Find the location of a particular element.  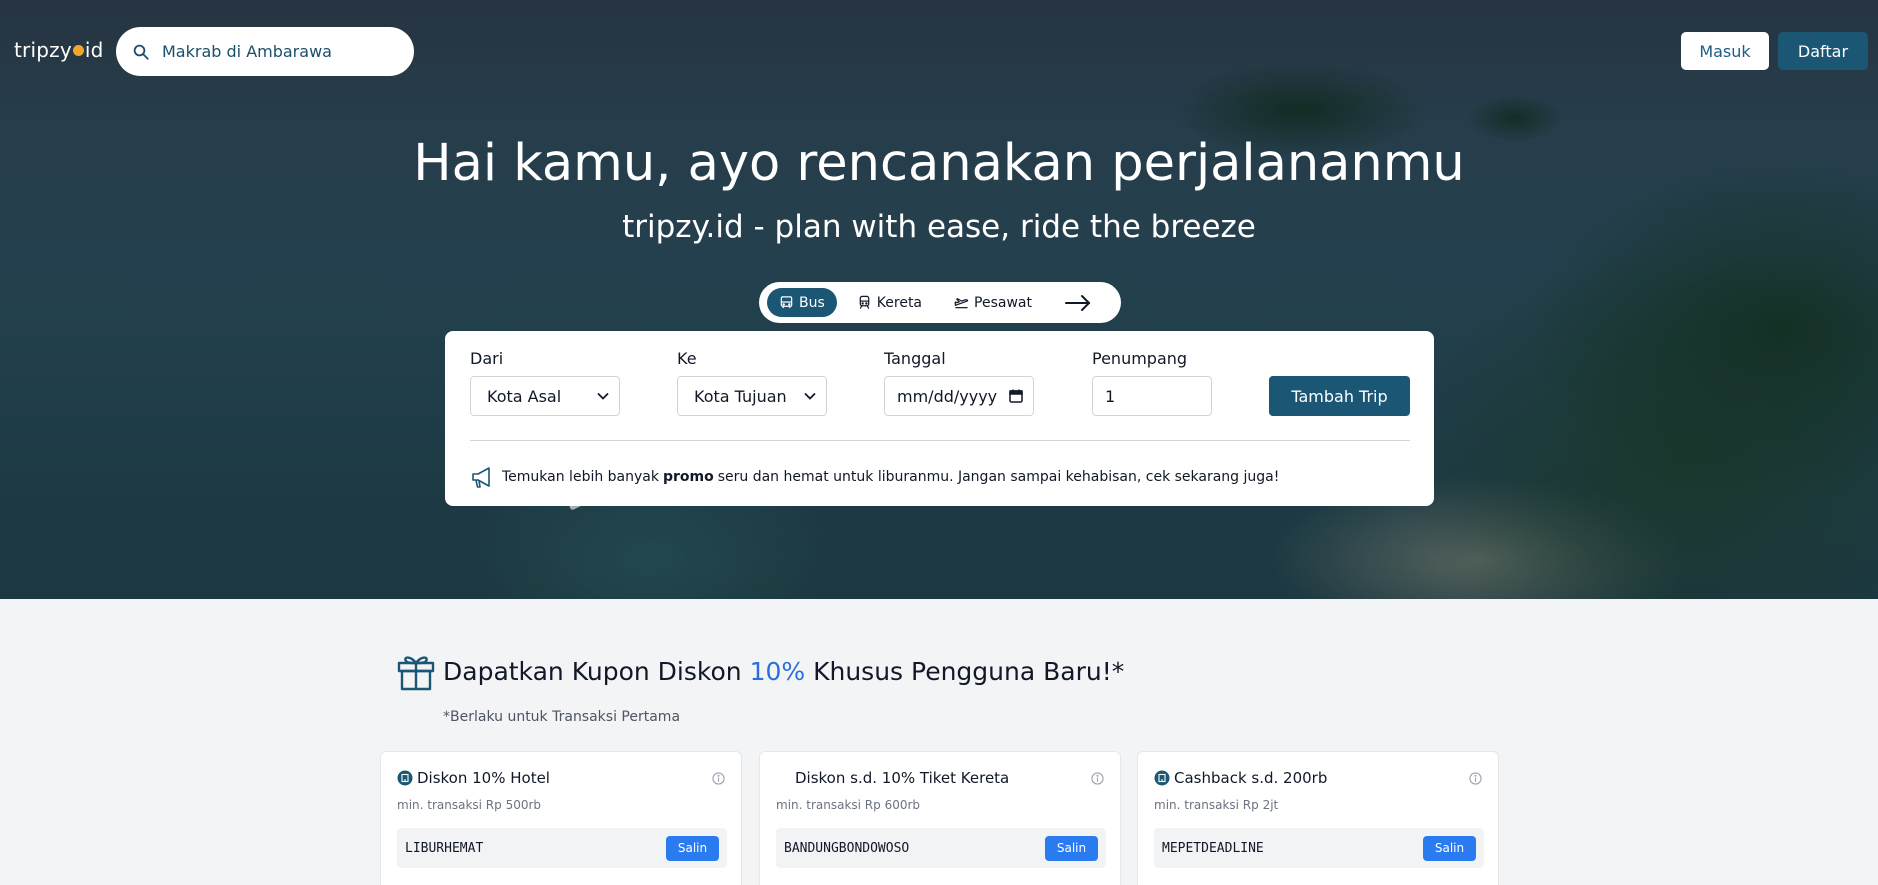

tab-pesawat-label: Pesawat is located at coordinates (1003, 302).